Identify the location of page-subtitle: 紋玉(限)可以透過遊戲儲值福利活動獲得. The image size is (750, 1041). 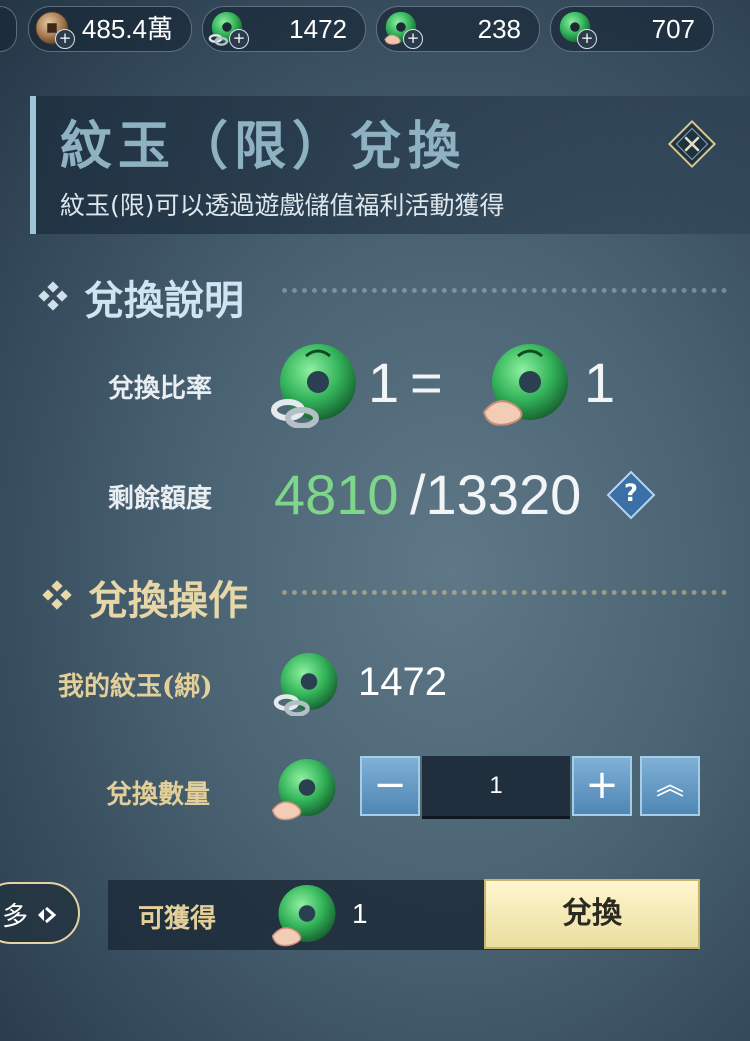
(282, 205).